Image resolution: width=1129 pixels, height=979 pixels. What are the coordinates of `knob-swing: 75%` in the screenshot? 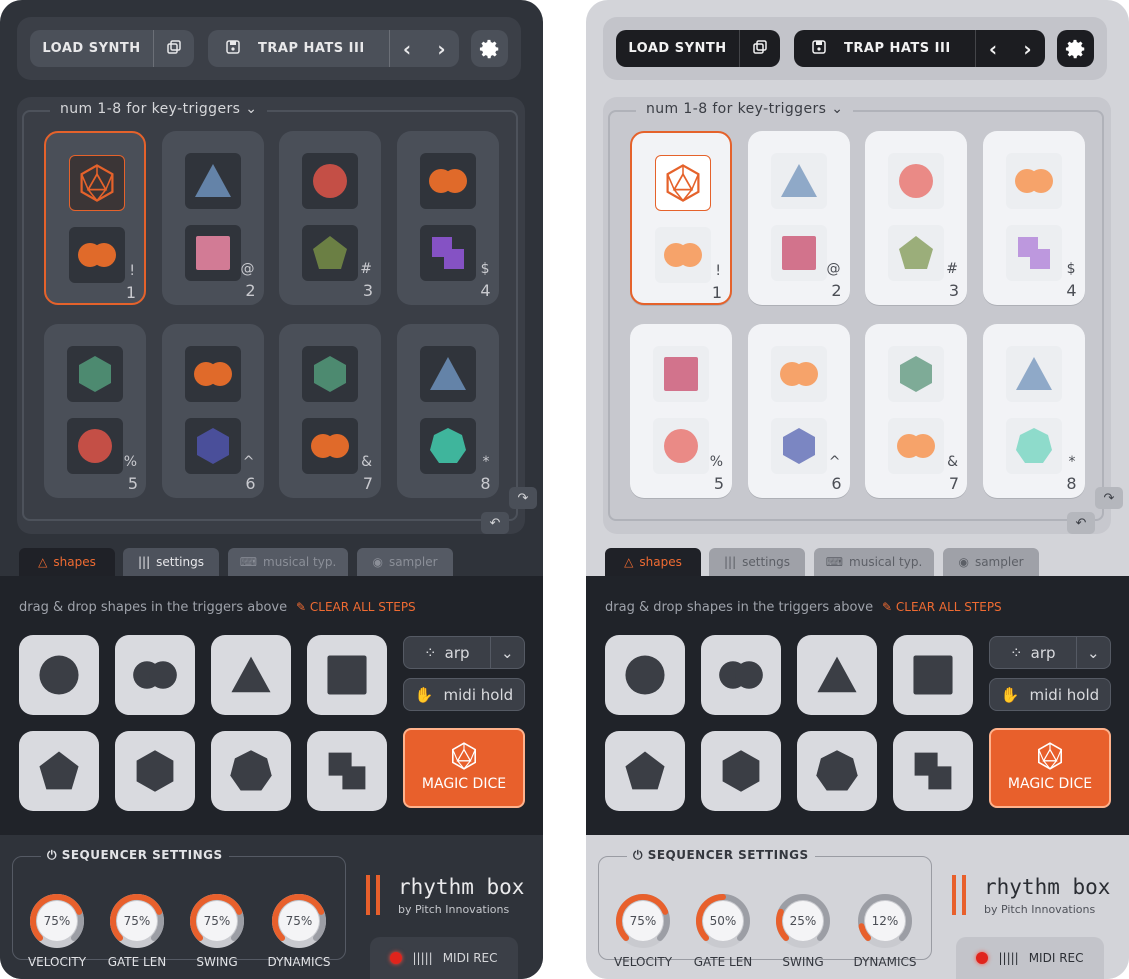 It's located at (217, 921).